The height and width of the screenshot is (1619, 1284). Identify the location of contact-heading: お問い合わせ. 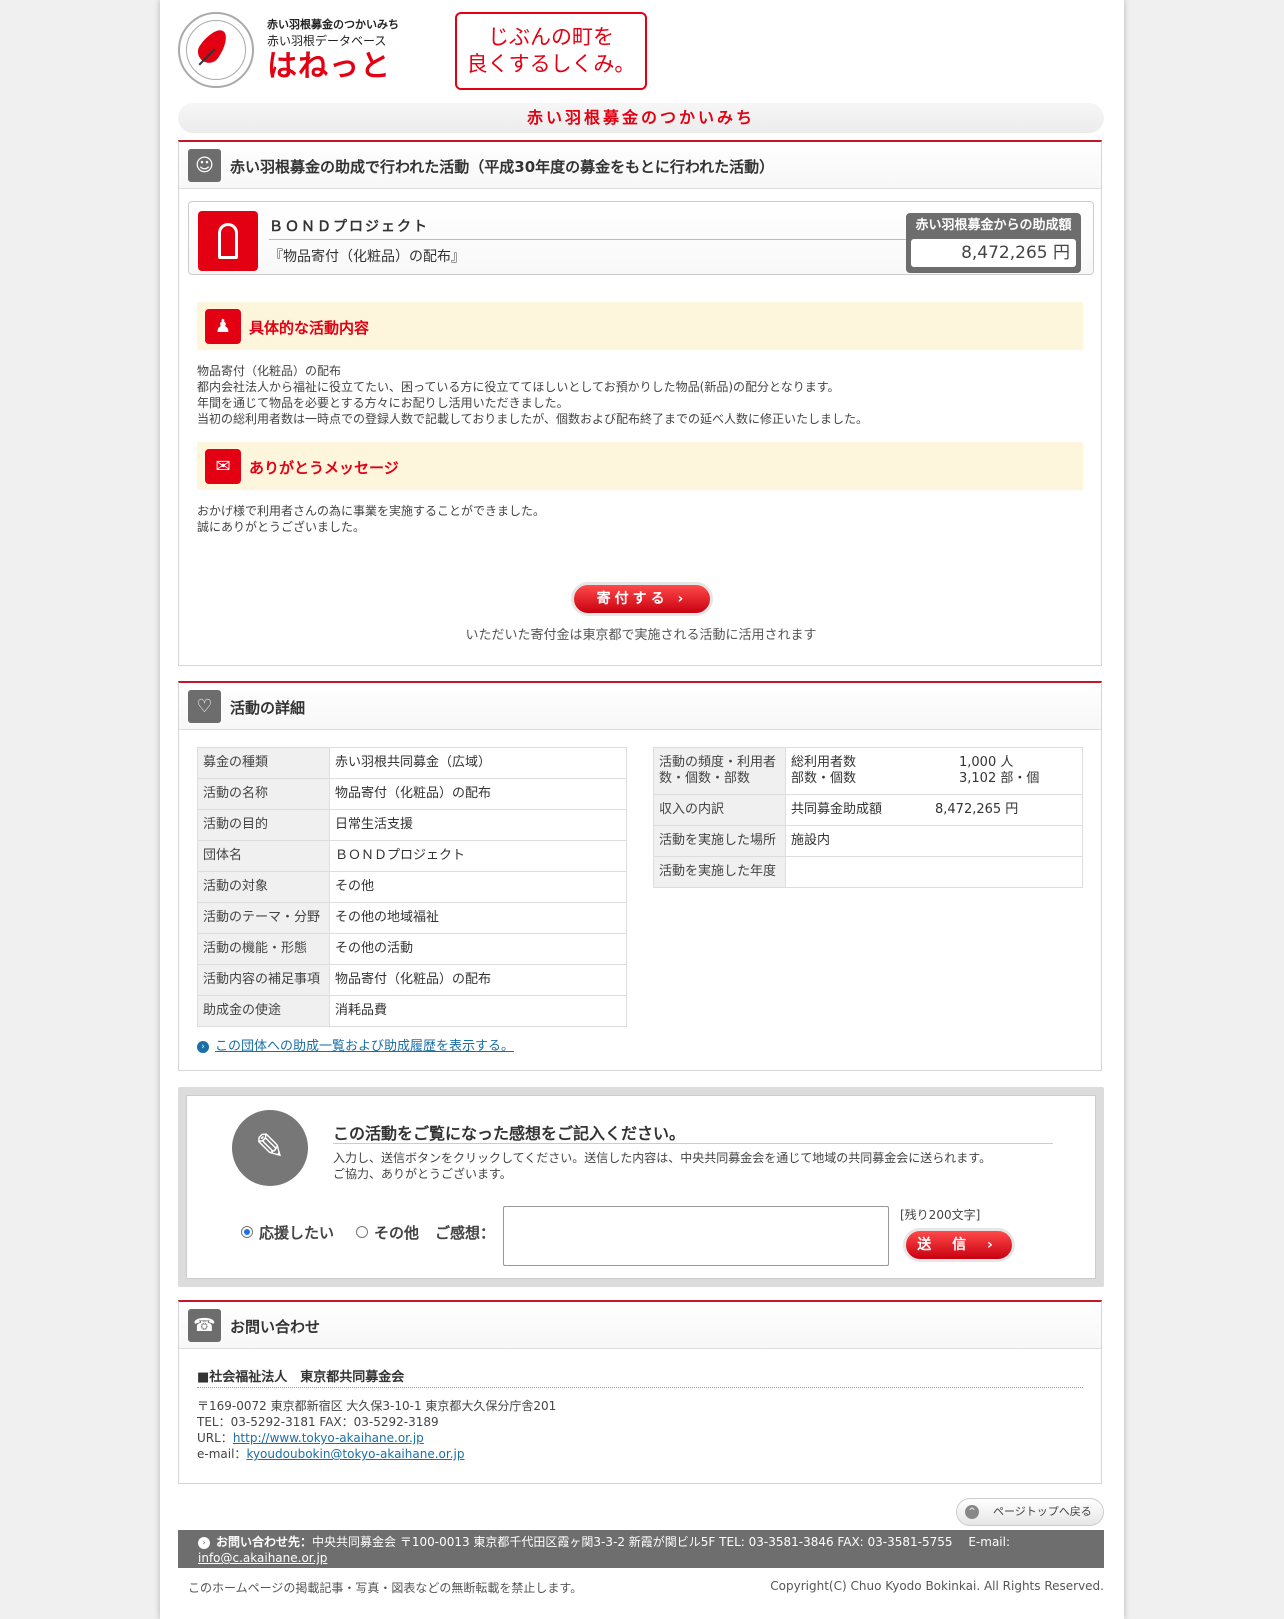
(275, 1327).